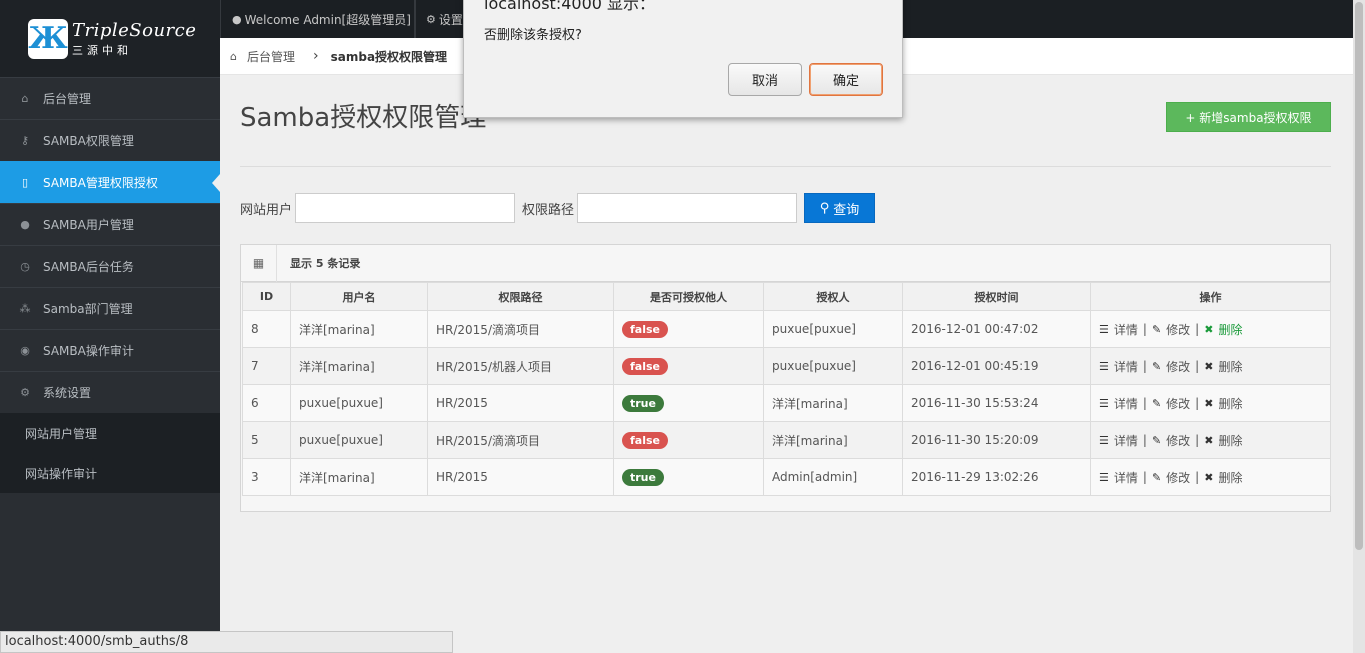 The width and height of the screenshot is (1365, 653). I want to click on logo-subtitle: 三源中和, so click(102, 50).